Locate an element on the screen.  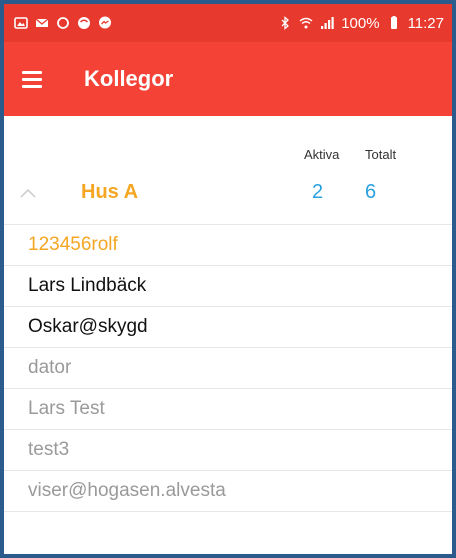
system-status: 100% 11:27 is located at coordinates (361, 23).